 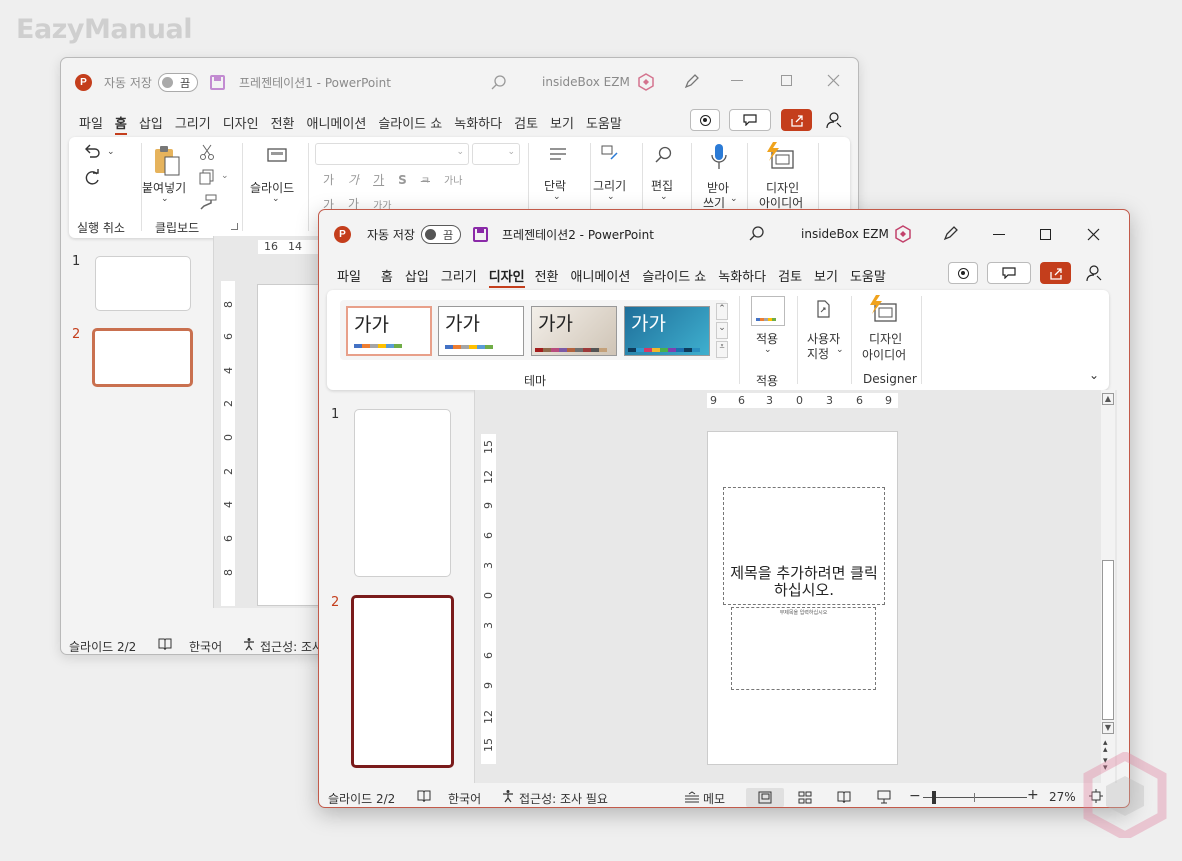 What do you see at coordinates (823, 309) in the screenshot?
I see `slide-size-icon` at bounding box center [823, 309].